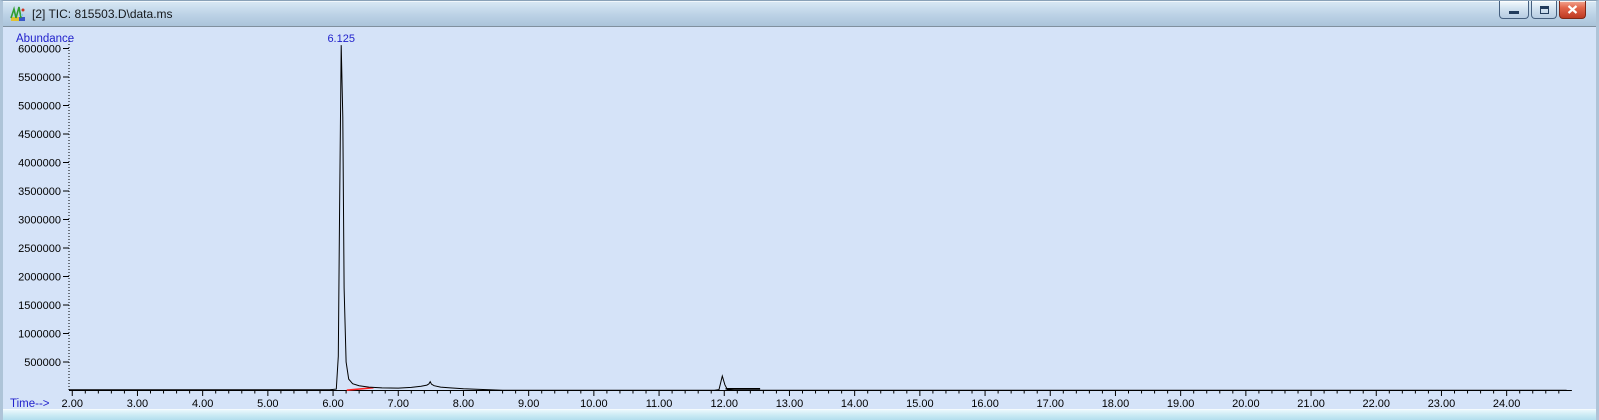 The height and width of the screenshot is (420, 1599). What do you see at coordinates (39, 192) in the screenshot?
I see `y-tick-label: 3500000` at bounding box center [39, 192].